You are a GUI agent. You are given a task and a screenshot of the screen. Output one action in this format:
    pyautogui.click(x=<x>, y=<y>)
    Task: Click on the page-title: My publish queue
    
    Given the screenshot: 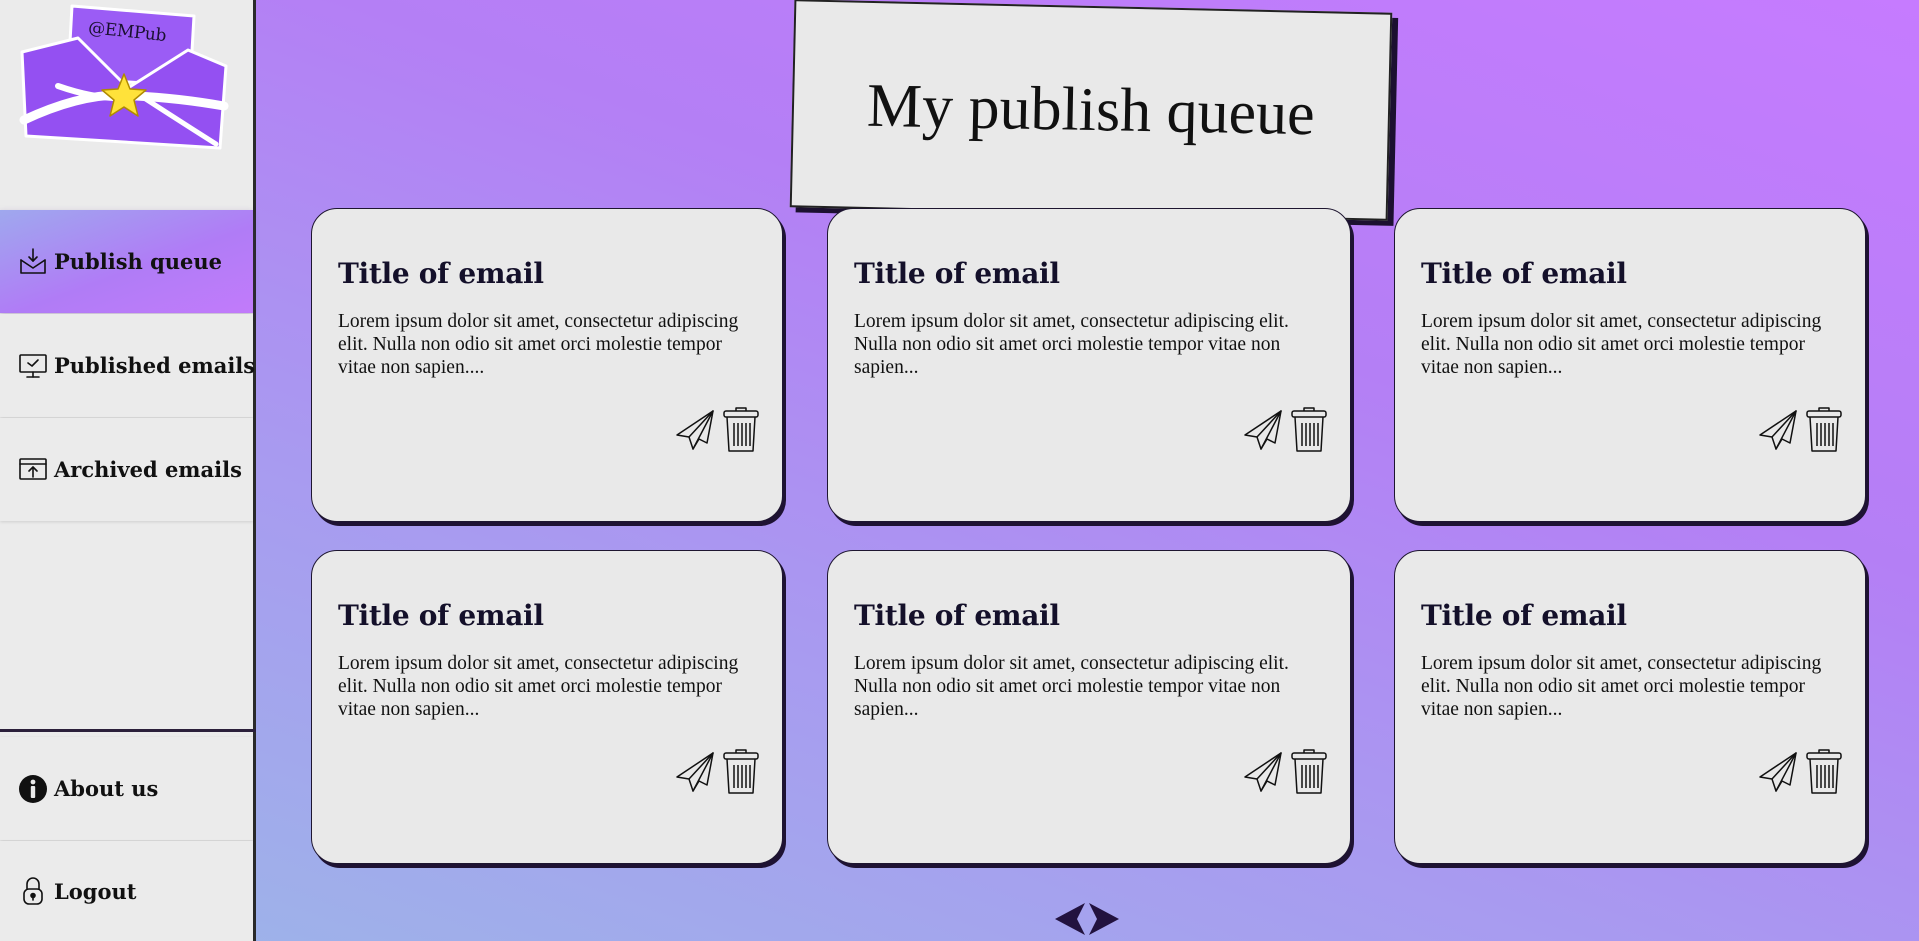 What is the action you would take?
    pyautogui.click(x=1091, y=109)
    